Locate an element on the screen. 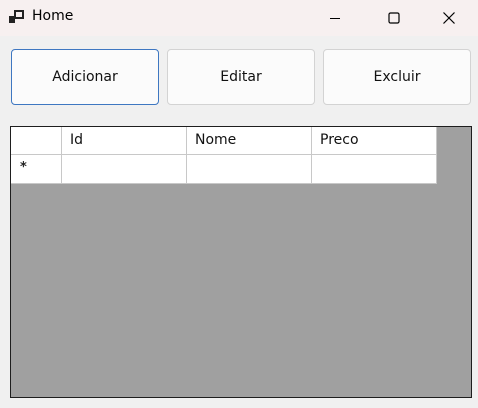  app-window-icon is located at coordinates (16, 16).